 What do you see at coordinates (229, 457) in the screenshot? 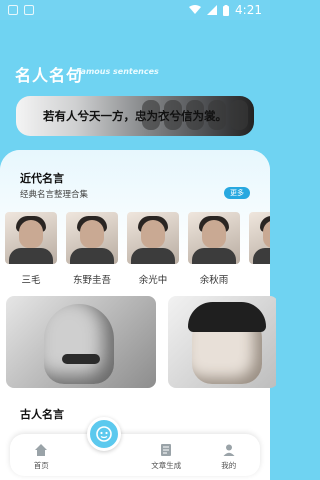
I see `nav-profile: 我的` at bounding box center [229, 457].